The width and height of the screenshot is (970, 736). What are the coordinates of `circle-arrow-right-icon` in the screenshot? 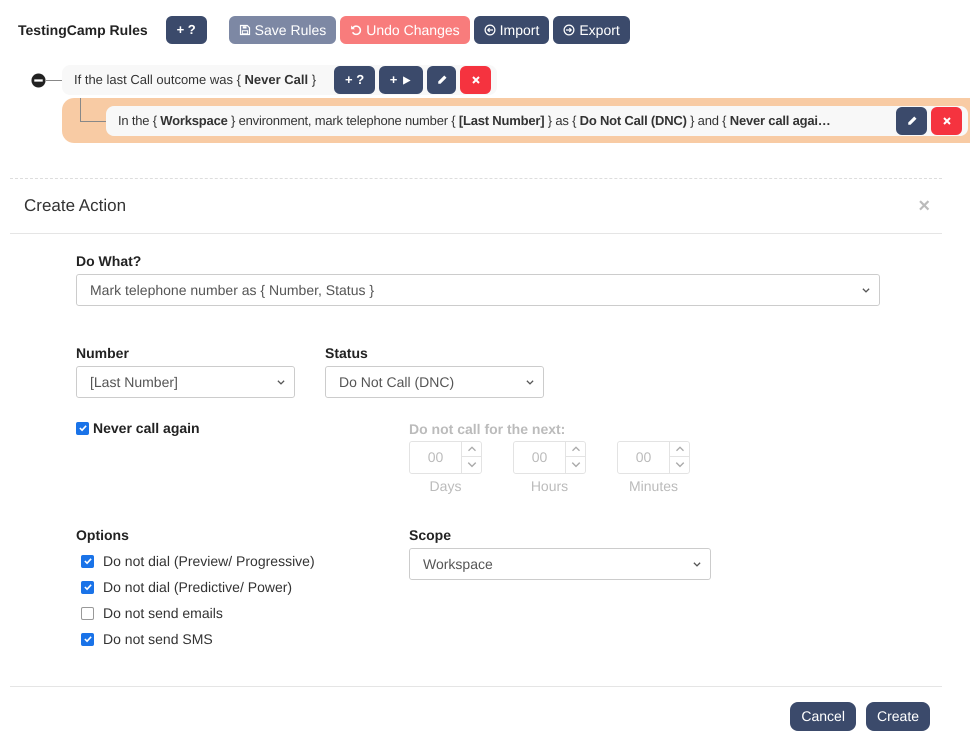 It's located at (569, 30).